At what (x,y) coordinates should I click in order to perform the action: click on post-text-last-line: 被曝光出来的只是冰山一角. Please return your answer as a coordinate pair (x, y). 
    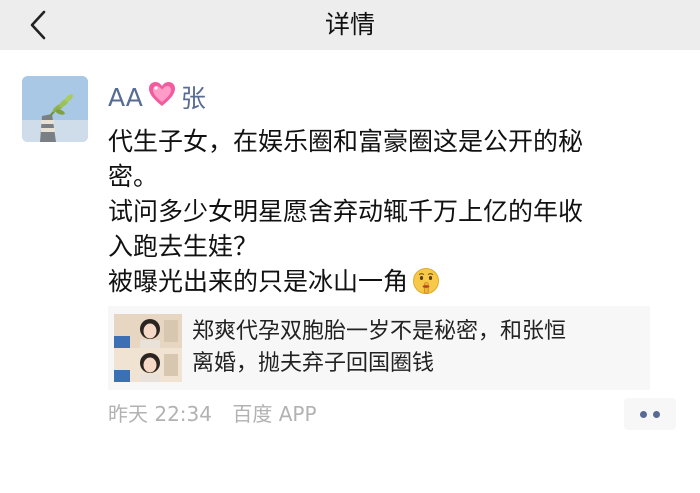
    Looking at the image, I should click on (388, 284).